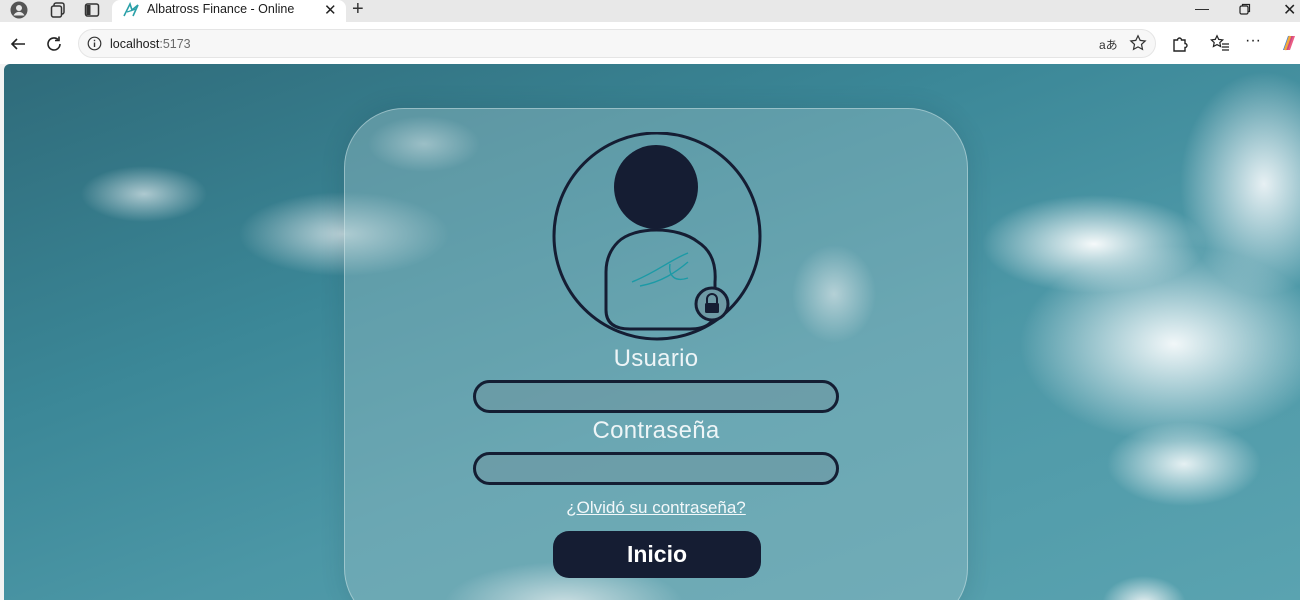 The height and width of the screenshot is (600, 1300). I want to click on plus-icon: +, so click(358, 10).